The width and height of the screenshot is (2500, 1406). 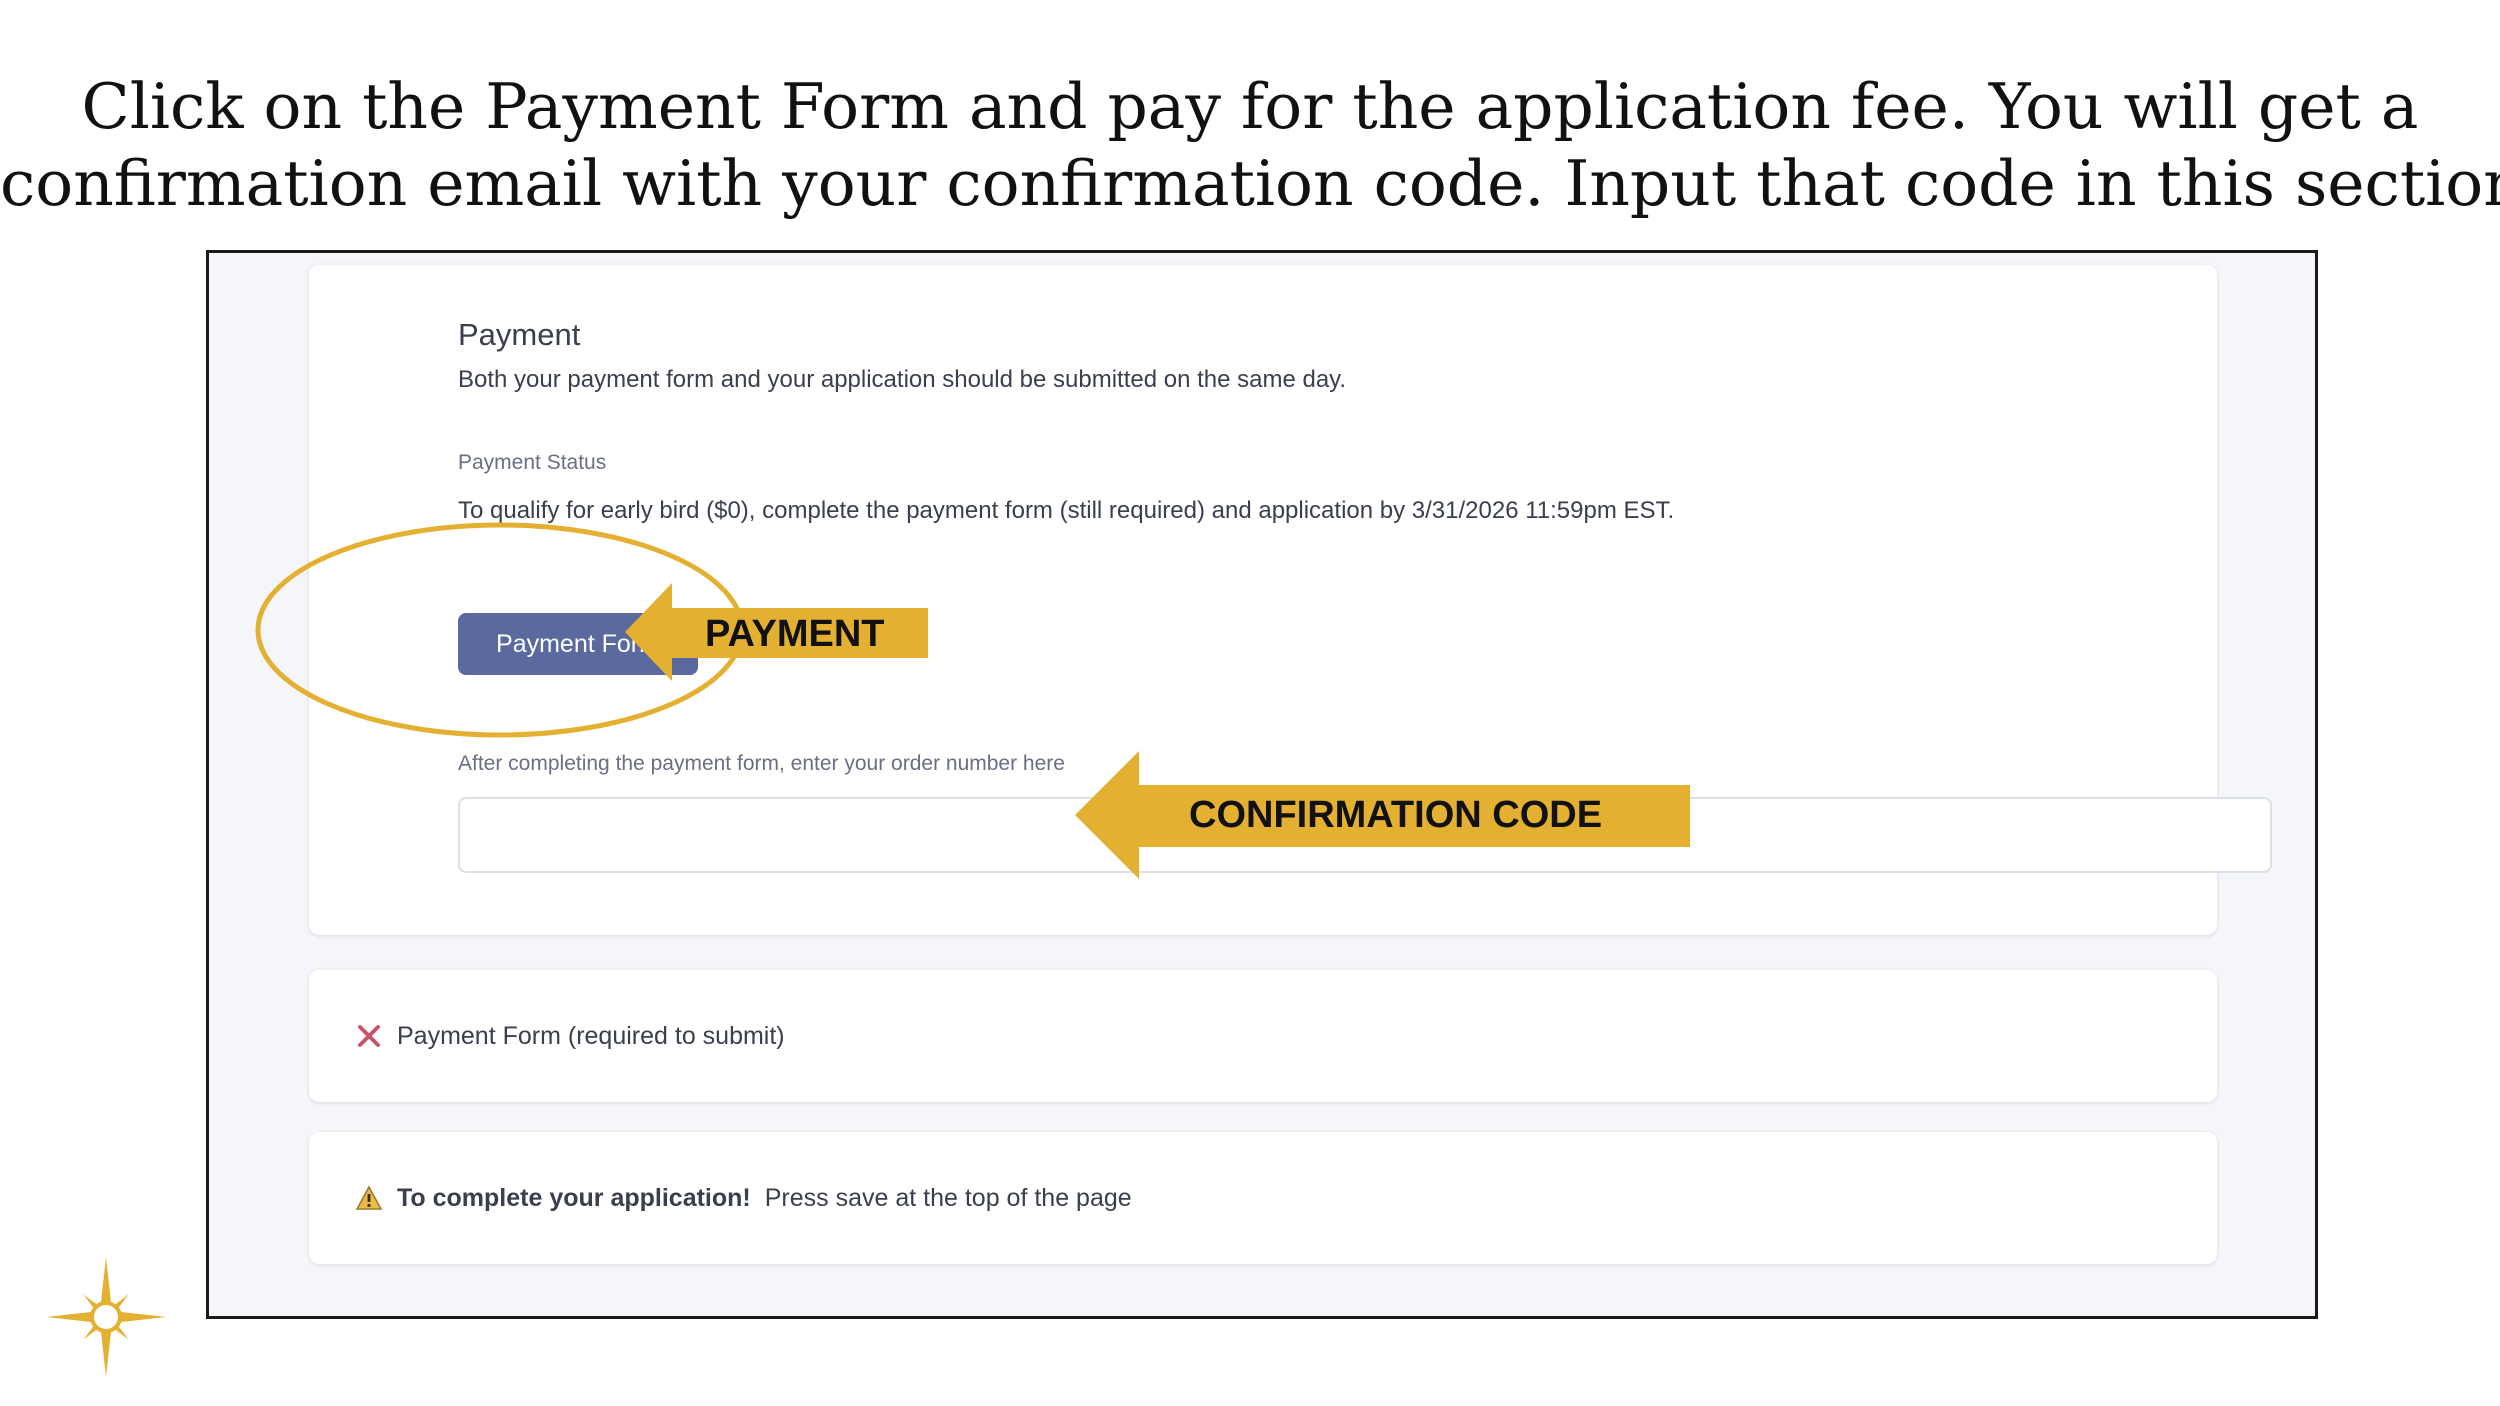 I want to click on requirement-row: Payment Form (required to submit), so click(x=570, y=1036).